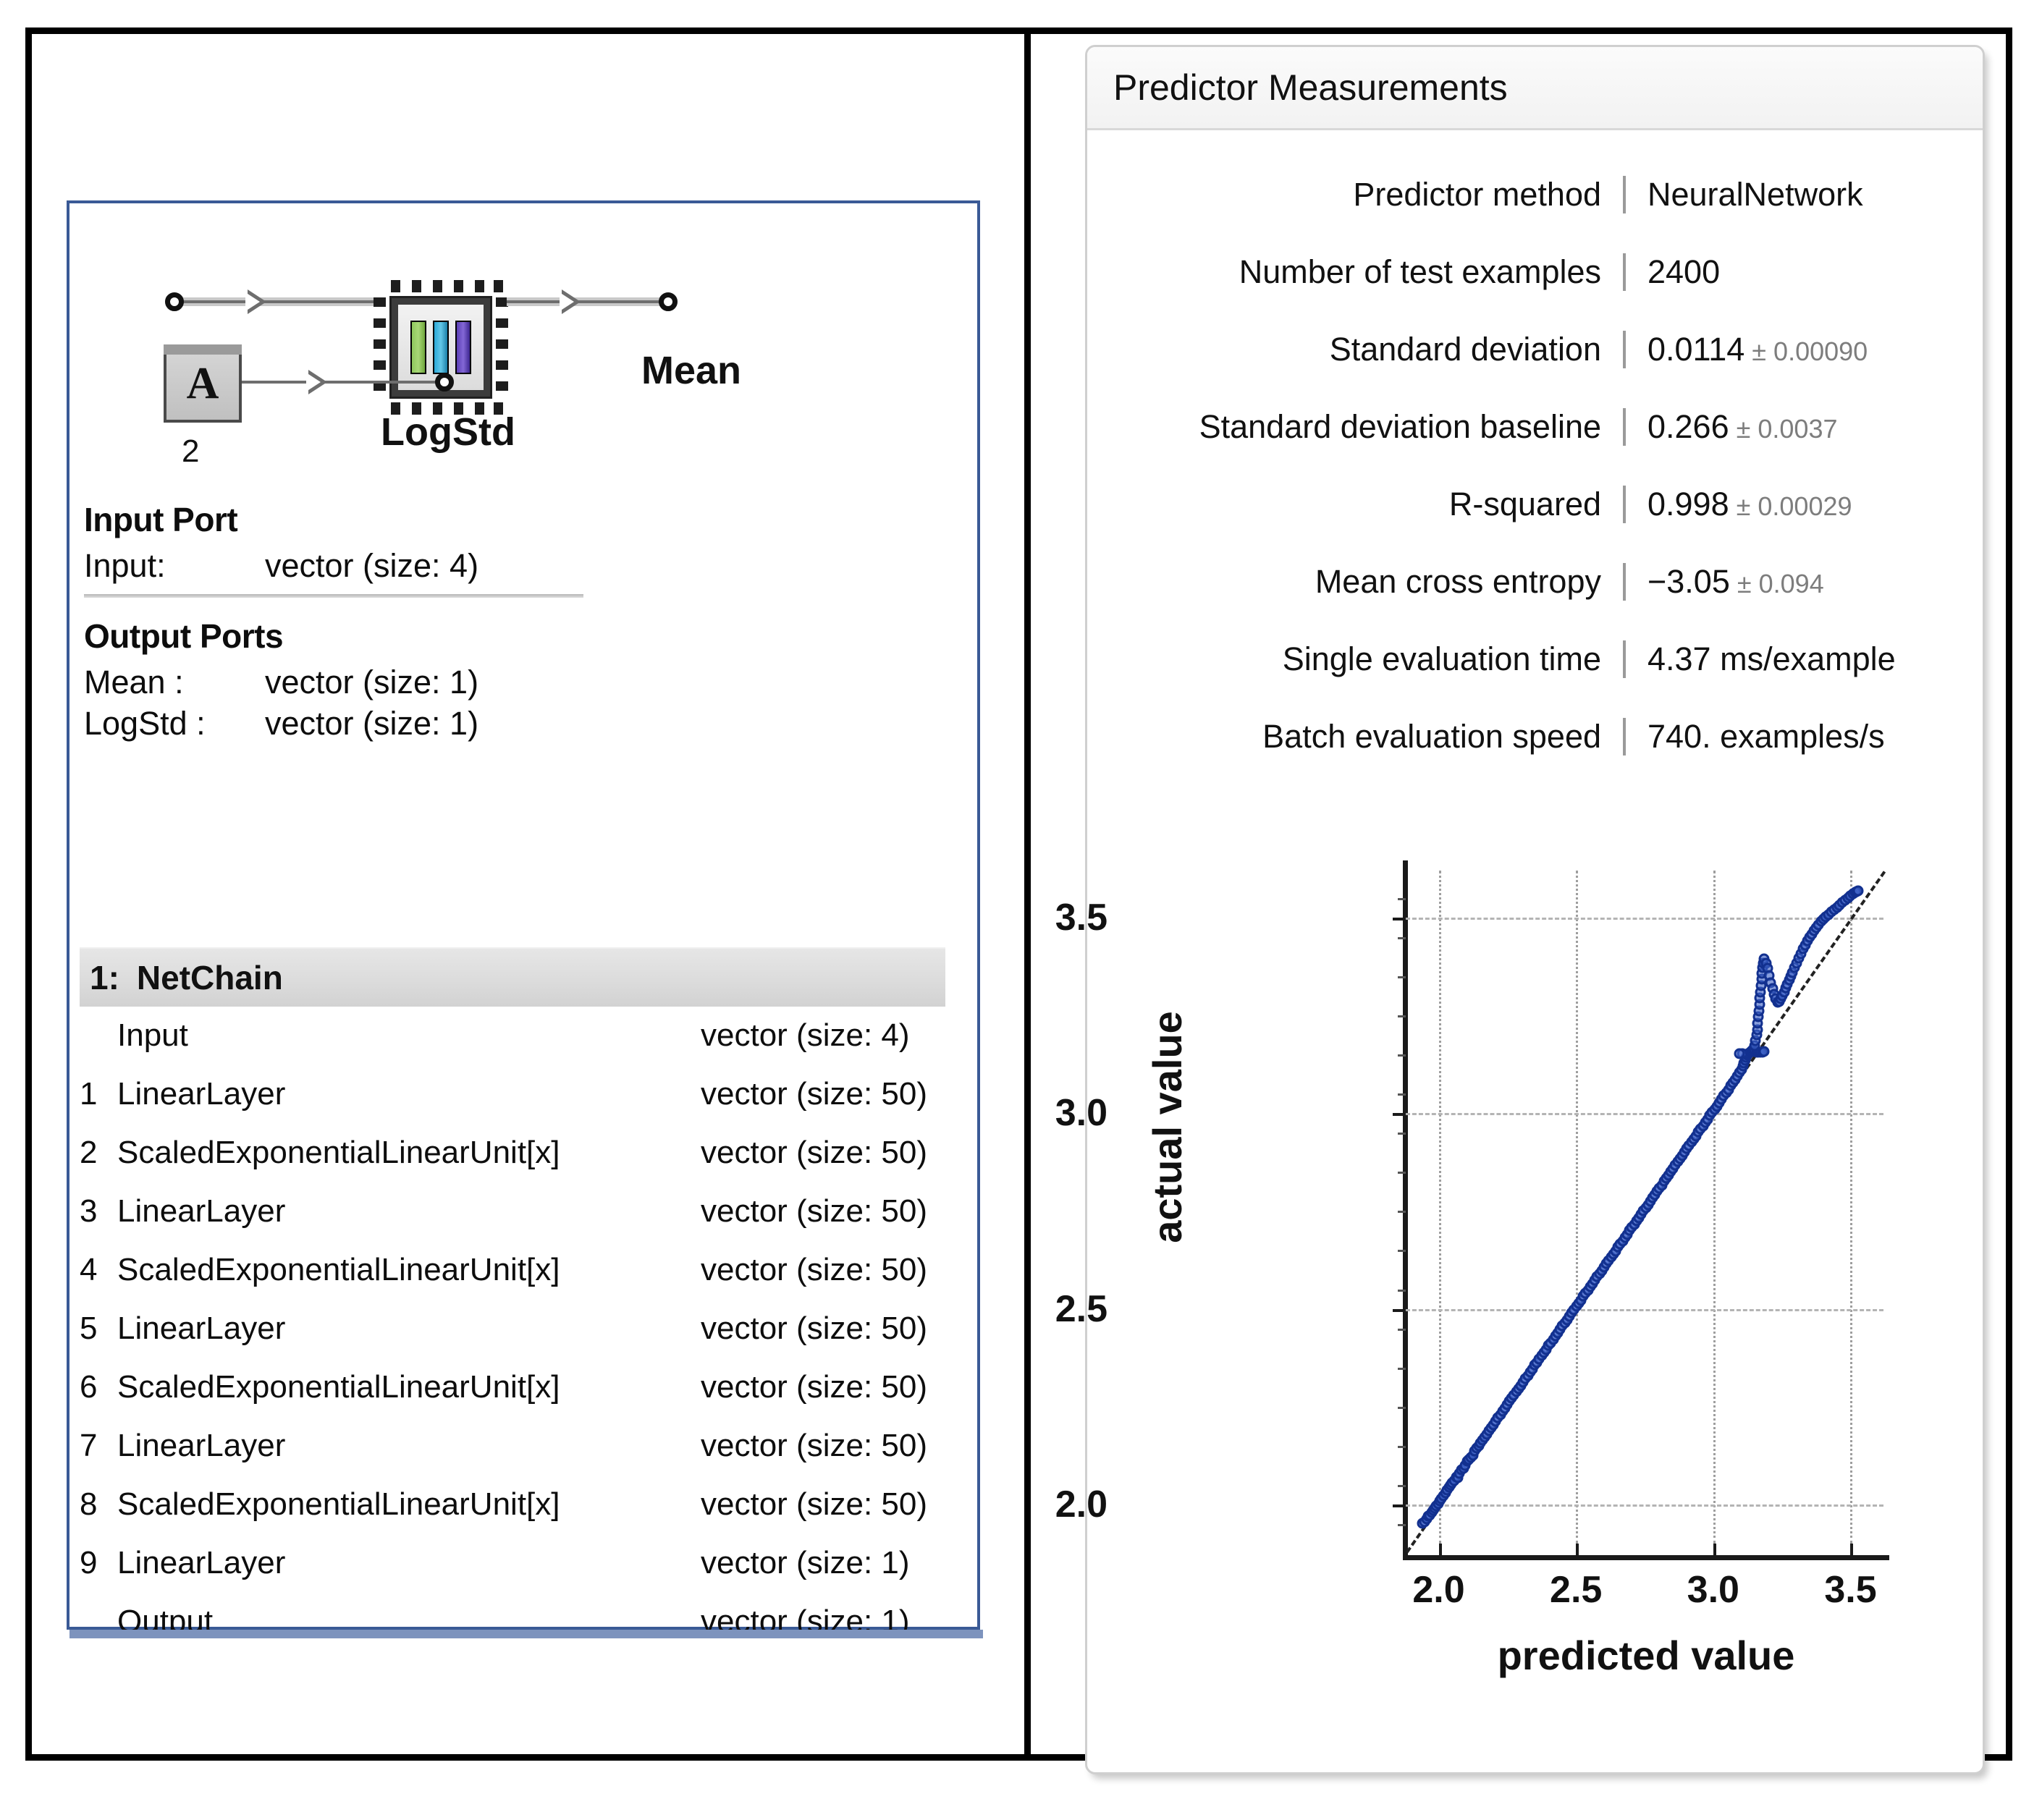  I want to click on output-ports-heading: Output Ports, so click(184, 636).